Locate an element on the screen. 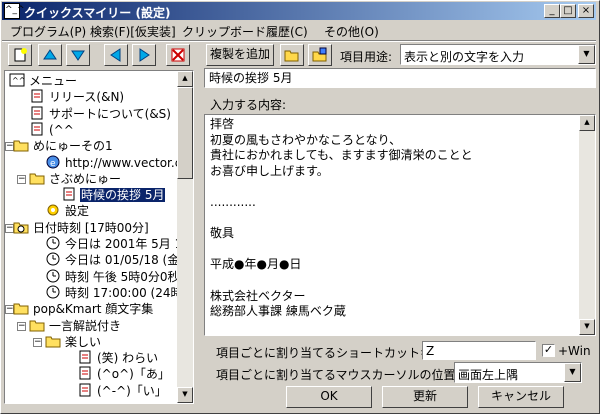 This screenshot has width=600, height=414. cursor-position-select: 画面左上隅 ▼ is located at coordinates (518, 372).